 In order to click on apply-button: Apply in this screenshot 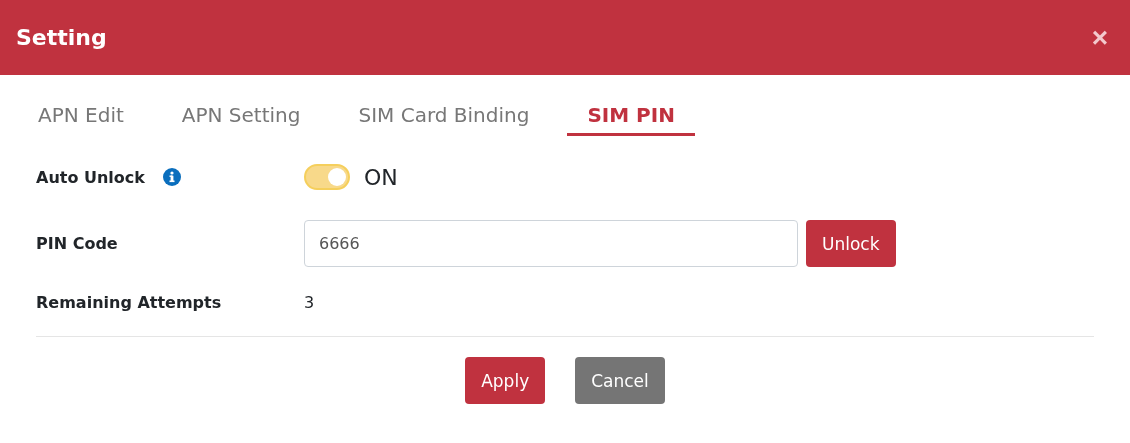, I will do `click(505, 380)`.